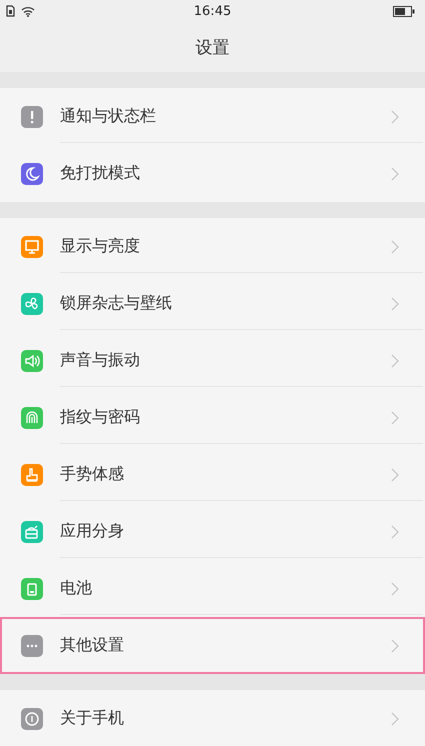 This screenshot has width=425, height=746. I want to click on page-title: 设置, so click(213, 47).